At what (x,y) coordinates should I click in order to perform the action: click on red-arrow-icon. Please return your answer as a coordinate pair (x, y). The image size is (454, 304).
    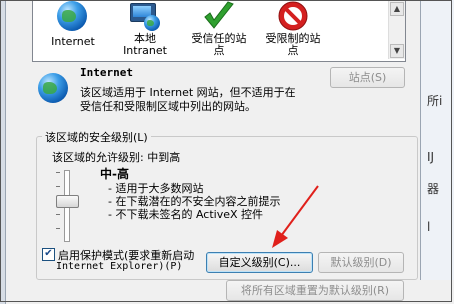
    Looking at the image, I should click on (295, 216).